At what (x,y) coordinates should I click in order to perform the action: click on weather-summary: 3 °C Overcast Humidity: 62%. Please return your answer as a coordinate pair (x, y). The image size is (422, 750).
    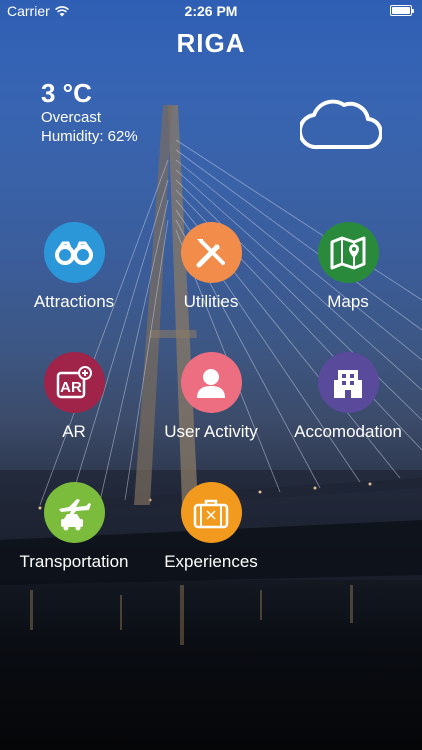
    Looking at the image, I should click on (89, 112).